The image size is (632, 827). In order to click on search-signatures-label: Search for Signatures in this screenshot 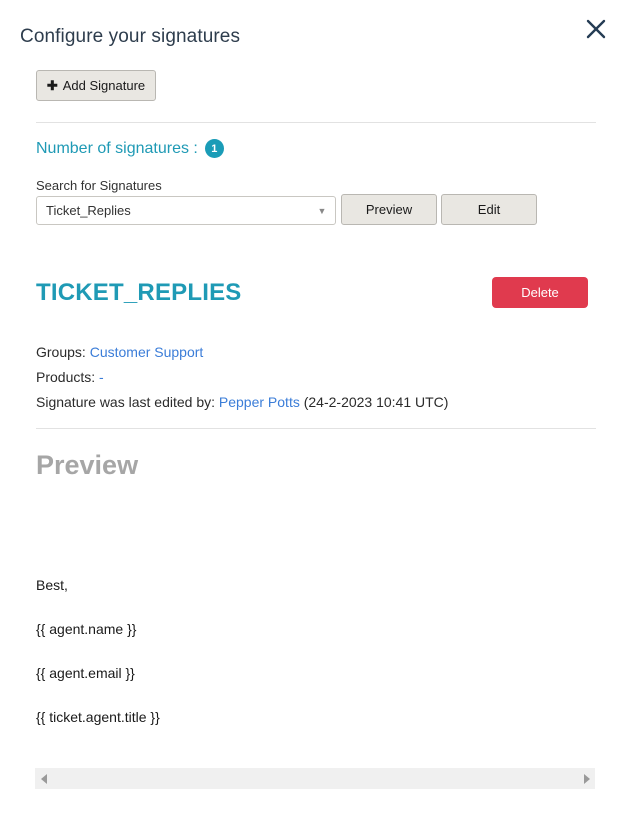, I will do `click(99, 185)`.